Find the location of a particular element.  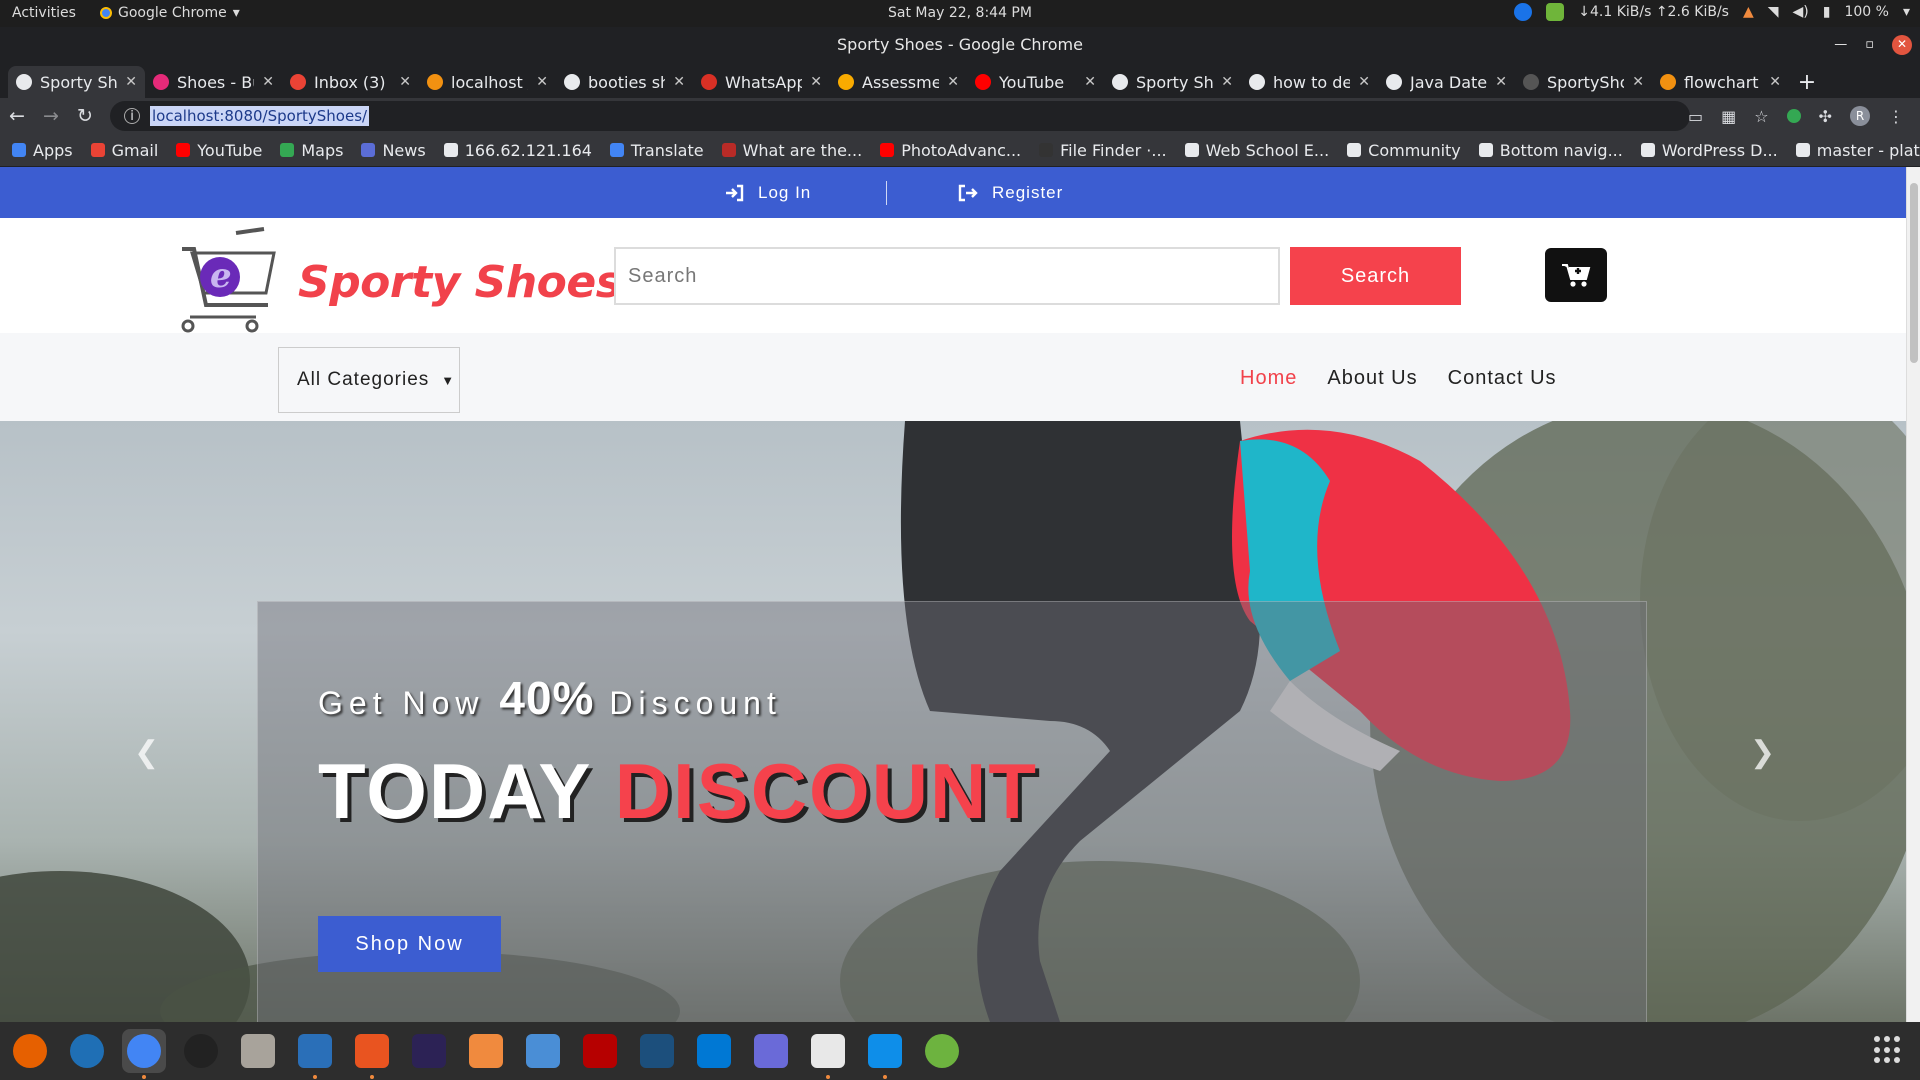

tab: YouTube ✕ is located at coordinates (1035, 82).